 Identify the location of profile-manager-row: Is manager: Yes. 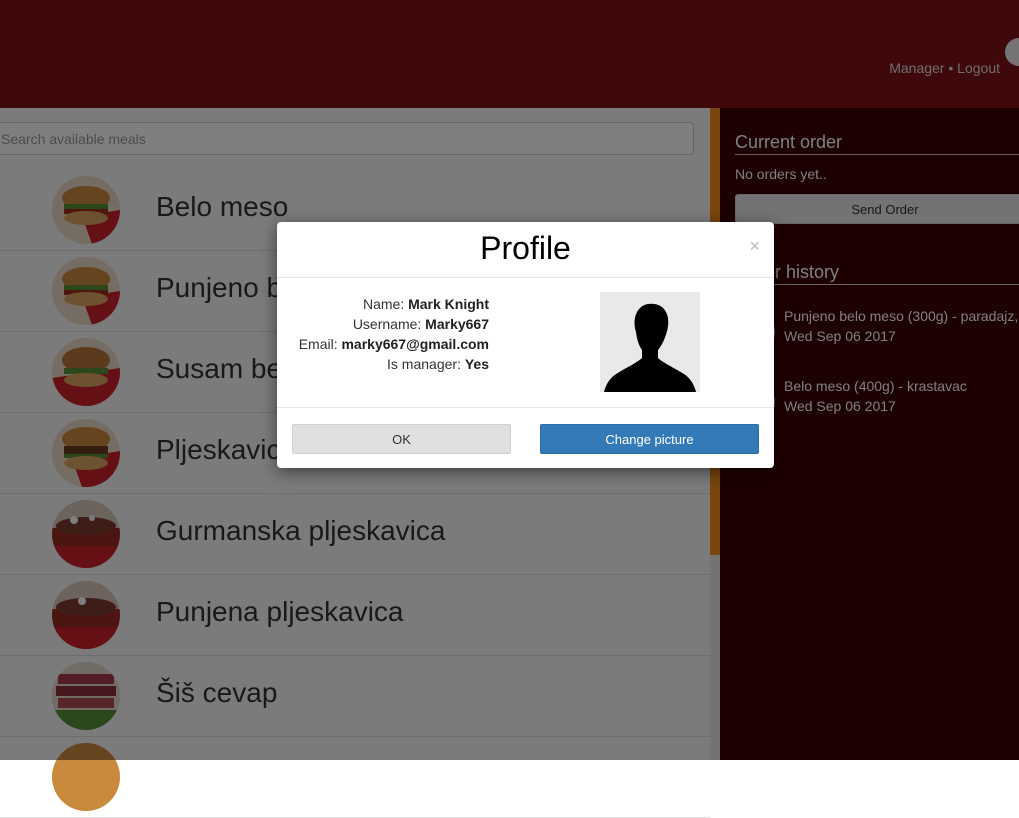
(394, 364).